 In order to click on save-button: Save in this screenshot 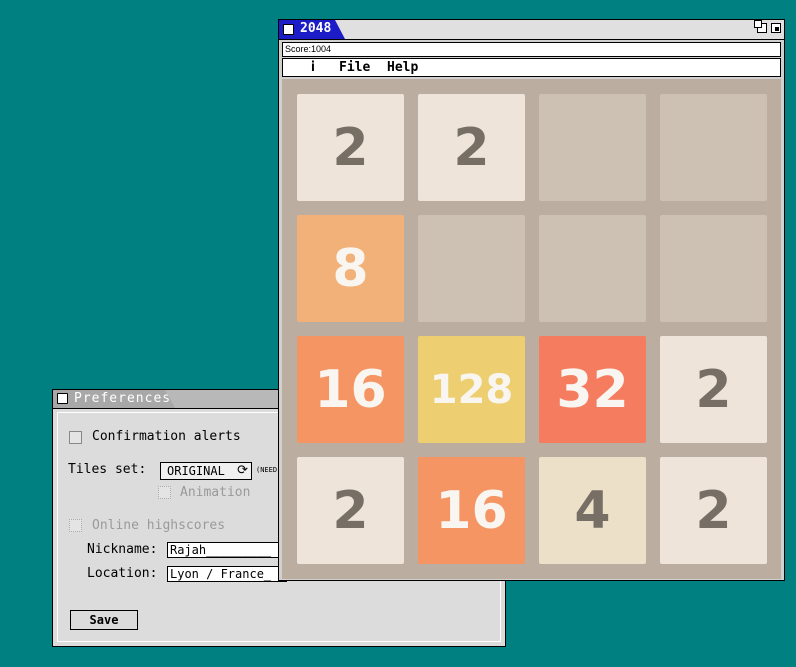, I will do `click(104, 620)`.